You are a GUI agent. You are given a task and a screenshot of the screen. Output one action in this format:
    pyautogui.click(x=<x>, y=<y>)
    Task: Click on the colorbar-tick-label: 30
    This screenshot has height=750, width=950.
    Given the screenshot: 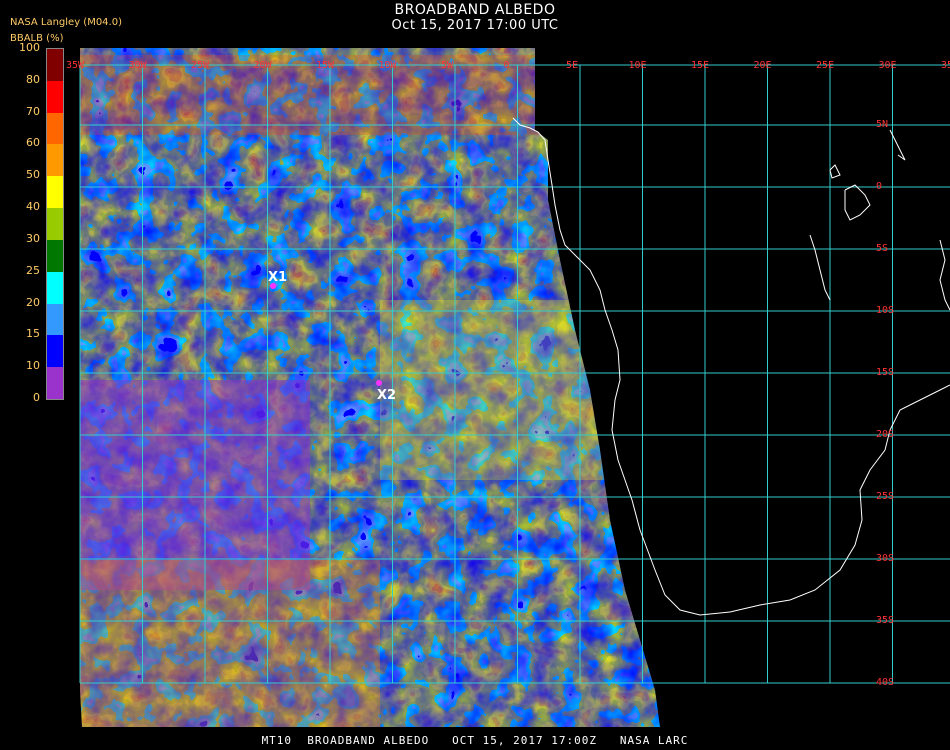 What is the action you would take?
    pyautogui.click(x=33, y=238)
    